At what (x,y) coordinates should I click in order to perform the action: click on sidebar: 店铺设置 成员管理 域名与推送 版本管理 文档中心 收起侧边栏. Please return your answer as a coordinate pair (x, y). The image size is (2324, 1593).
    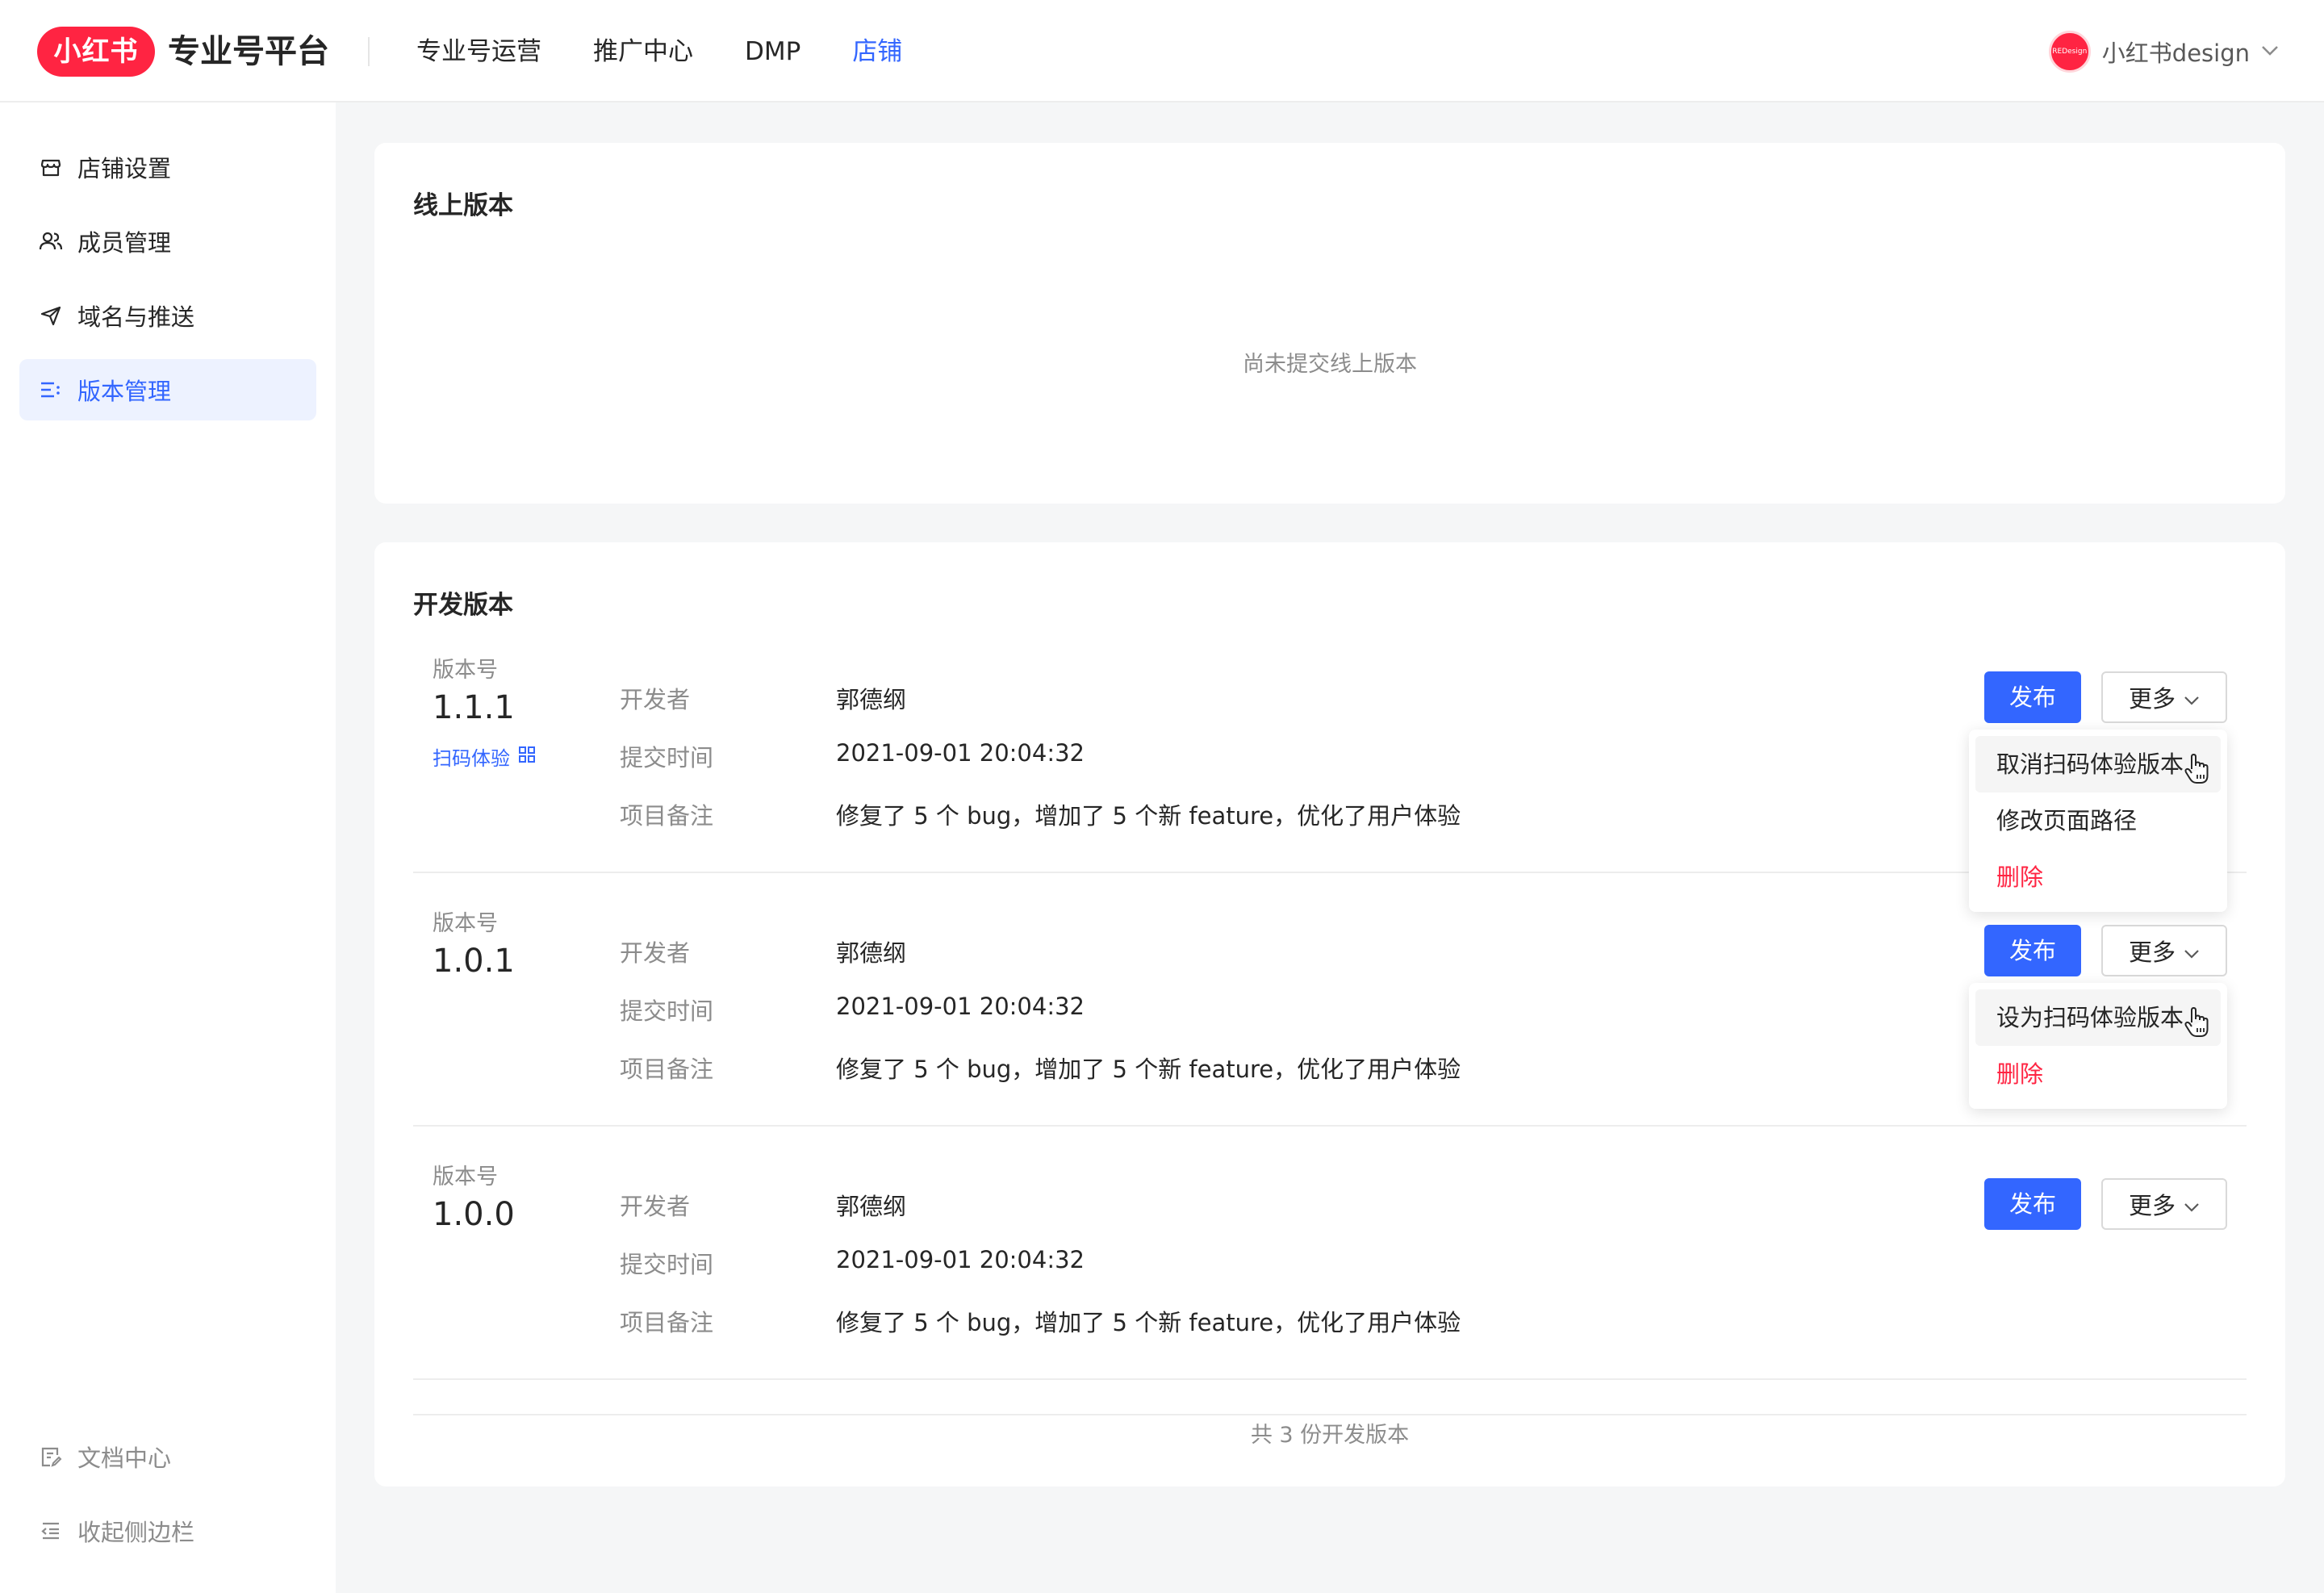
    Looking at the image, I should click on (168, 847).